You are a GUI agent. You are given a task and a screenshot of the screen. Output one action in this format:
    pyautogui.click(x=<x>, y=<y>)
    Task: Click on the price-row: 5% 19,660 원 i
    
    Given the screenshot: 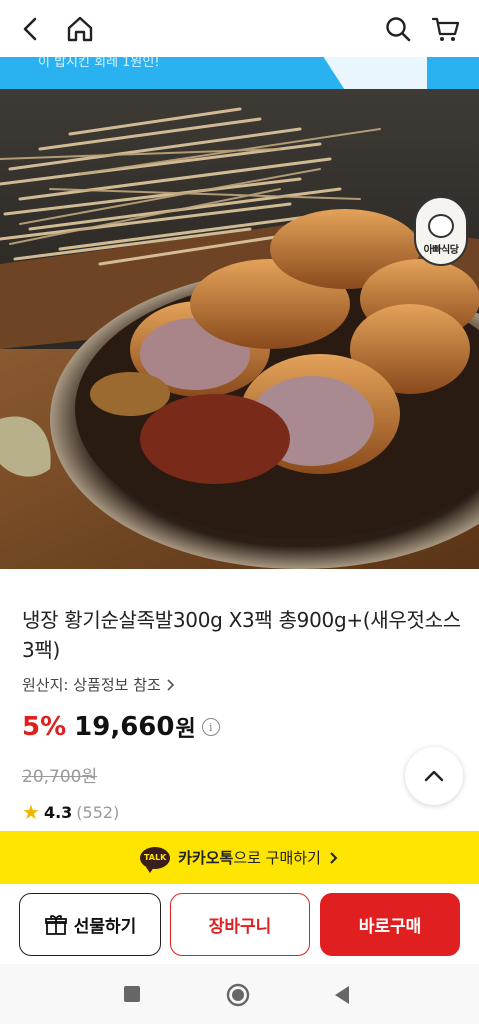 What is the action you would take?
    pyautogui.click(x=121, y=727)
    